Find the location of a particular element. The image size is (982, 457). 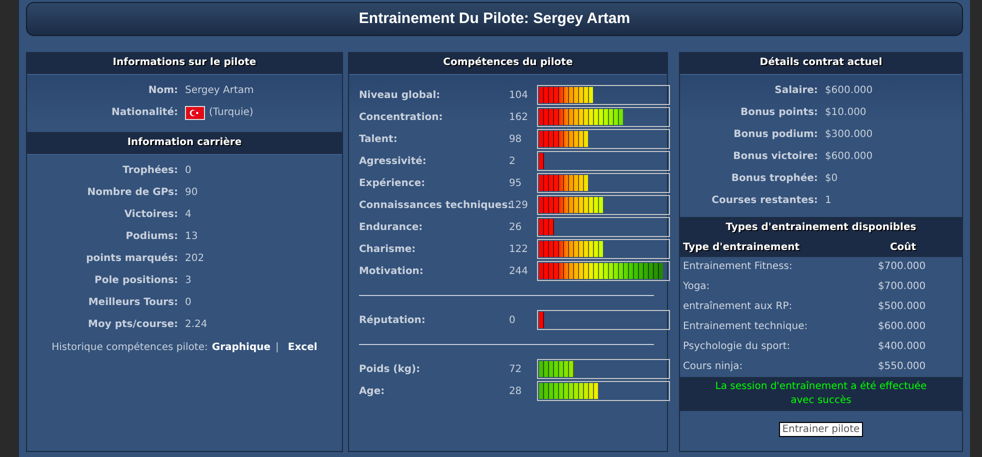

field-label: Nom: is located at coordinates (162, 91).